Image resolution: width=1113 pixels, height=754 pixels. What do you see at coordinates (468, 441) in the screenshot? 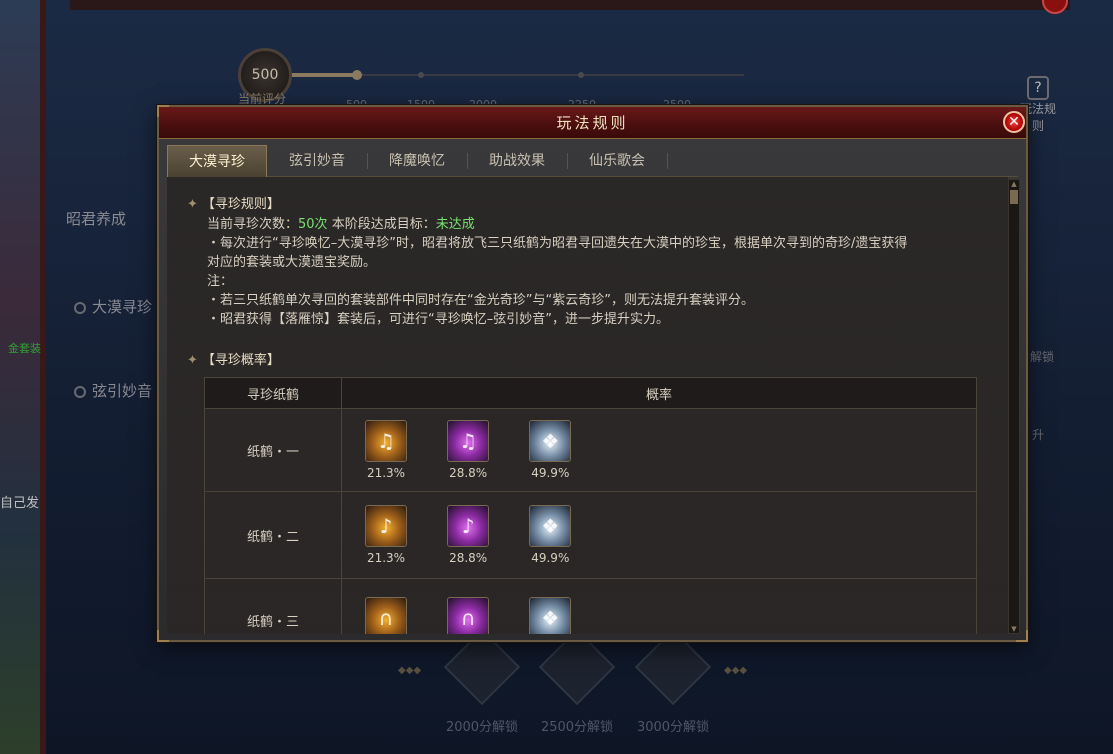
I see `purple-bell-icon: ♫` at bounding box center [468, 441].